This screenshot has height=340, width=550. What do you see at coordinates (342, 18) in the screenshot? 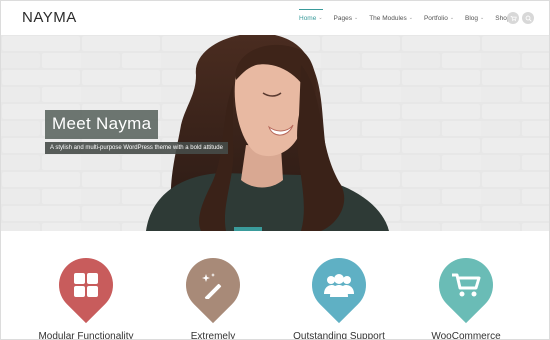
I see `nav-item-label: Pages` at bounding box center [342, 18].